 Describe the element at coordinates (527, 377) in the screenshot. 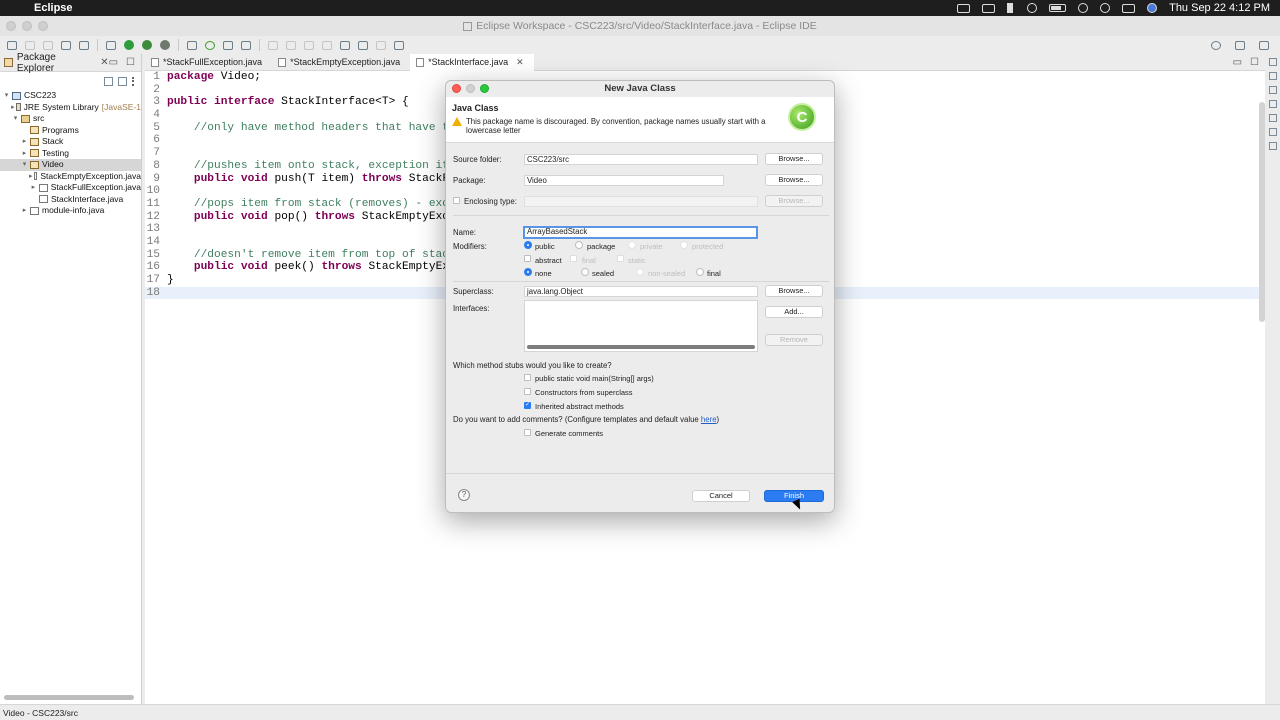

I see `stub-main-checkbox` at that location.